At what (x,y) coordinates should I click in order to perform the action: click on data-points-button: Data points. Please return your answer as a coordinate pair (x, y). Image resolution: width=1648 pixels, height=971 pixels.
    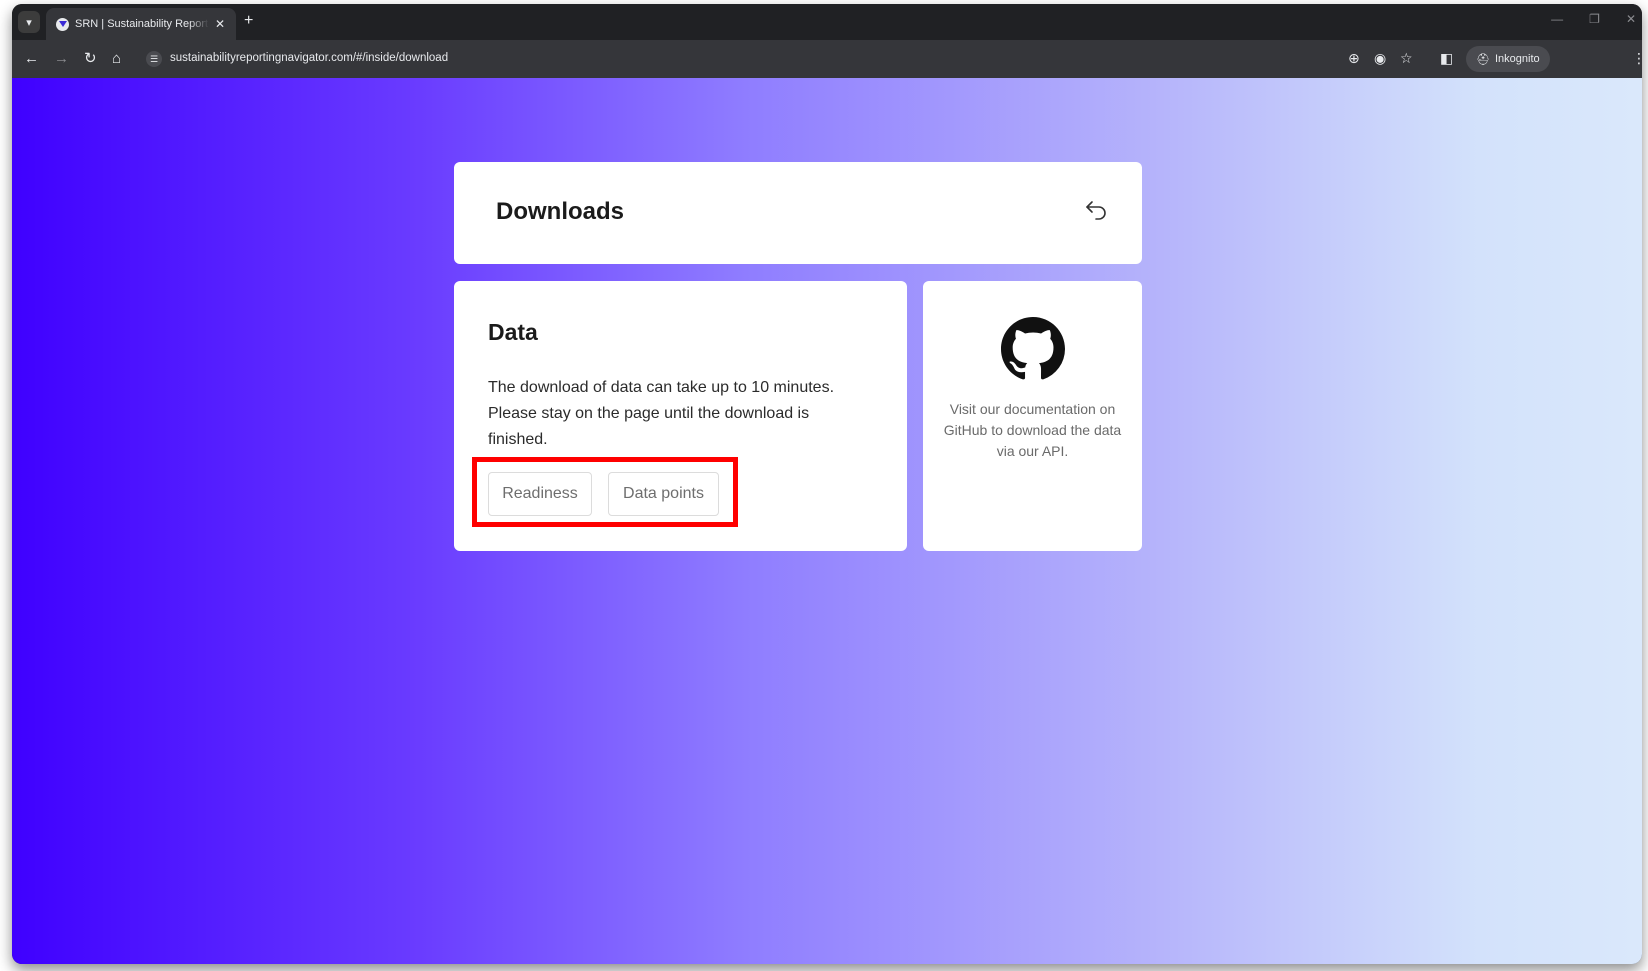
    Looking at the image, I should click on (663, 494).